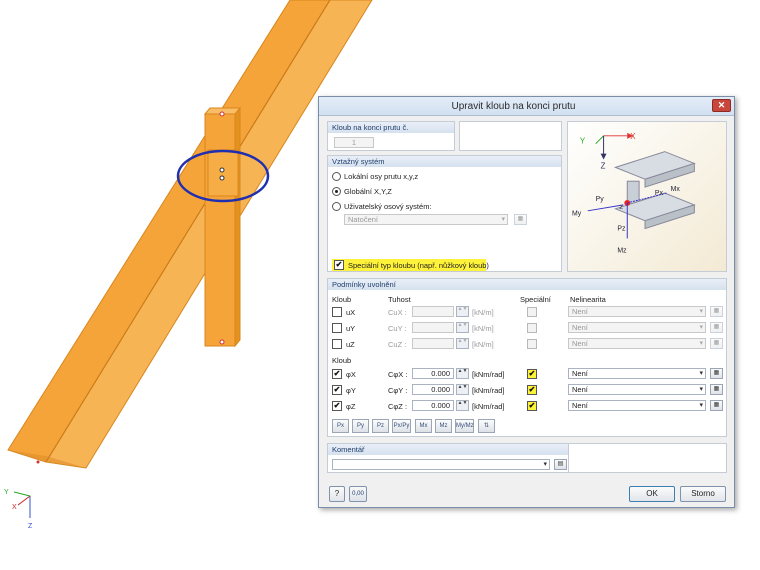 Image resolution: width=760 pixels, height=570 pixels. What do you see at coordinates (637, 343) in the screenshot?
I see `uz-nonlin-select: Není ▾` at bounding box center [637, 343].